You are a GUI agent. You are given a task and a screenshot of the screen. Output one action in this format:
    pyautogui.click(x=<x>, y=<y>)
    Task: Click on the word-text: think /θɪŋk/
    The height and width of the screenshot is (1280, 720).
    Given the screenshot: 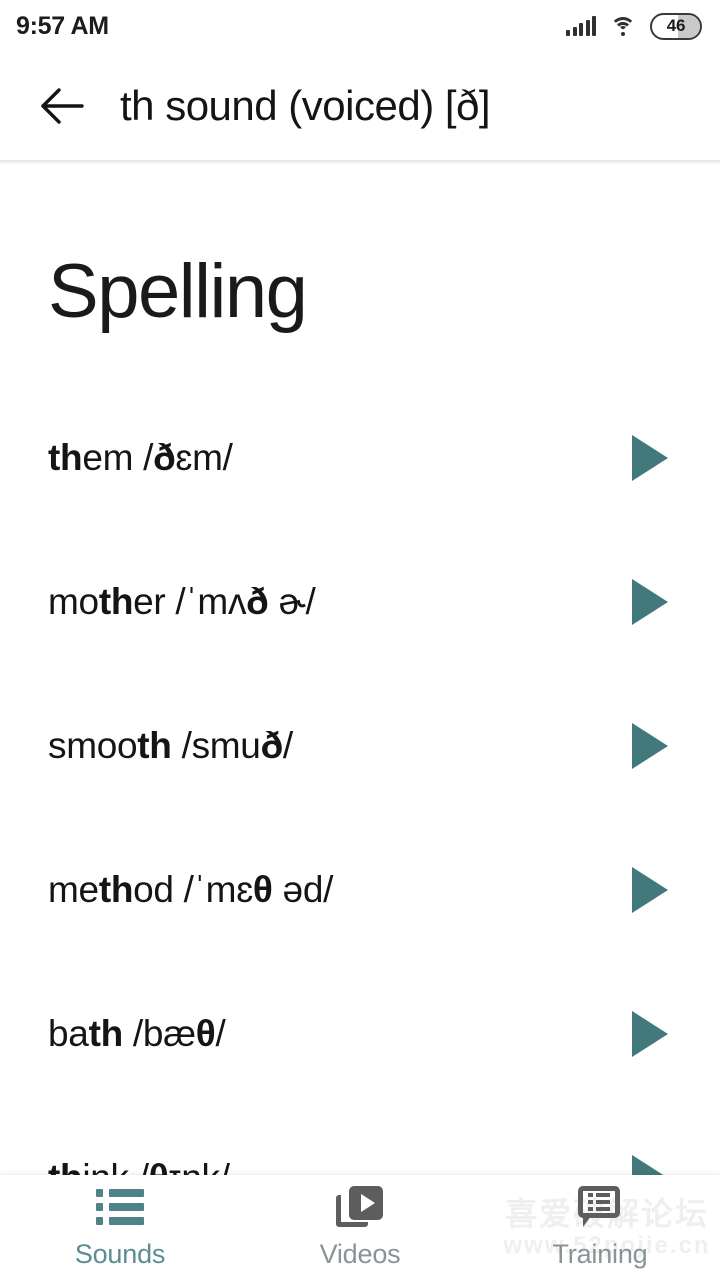 What is the action you would take?
    pyautogui.click(x=139, y=1166)
    